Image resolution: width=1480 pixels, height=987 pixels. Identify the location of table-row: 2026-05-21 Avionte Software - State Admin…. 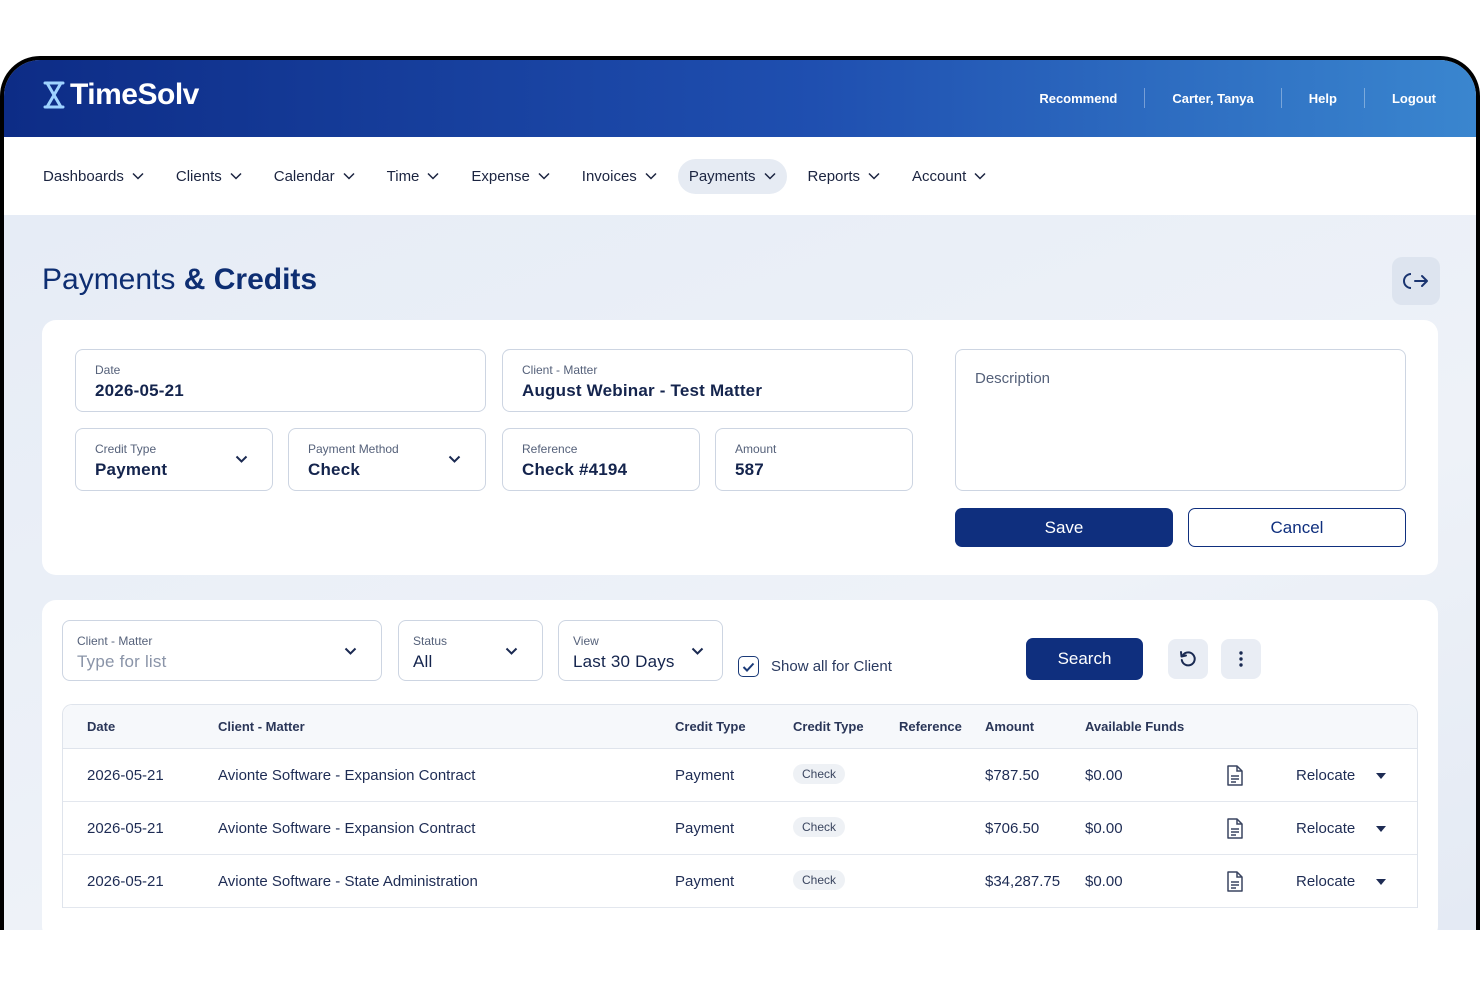
(740, 881).